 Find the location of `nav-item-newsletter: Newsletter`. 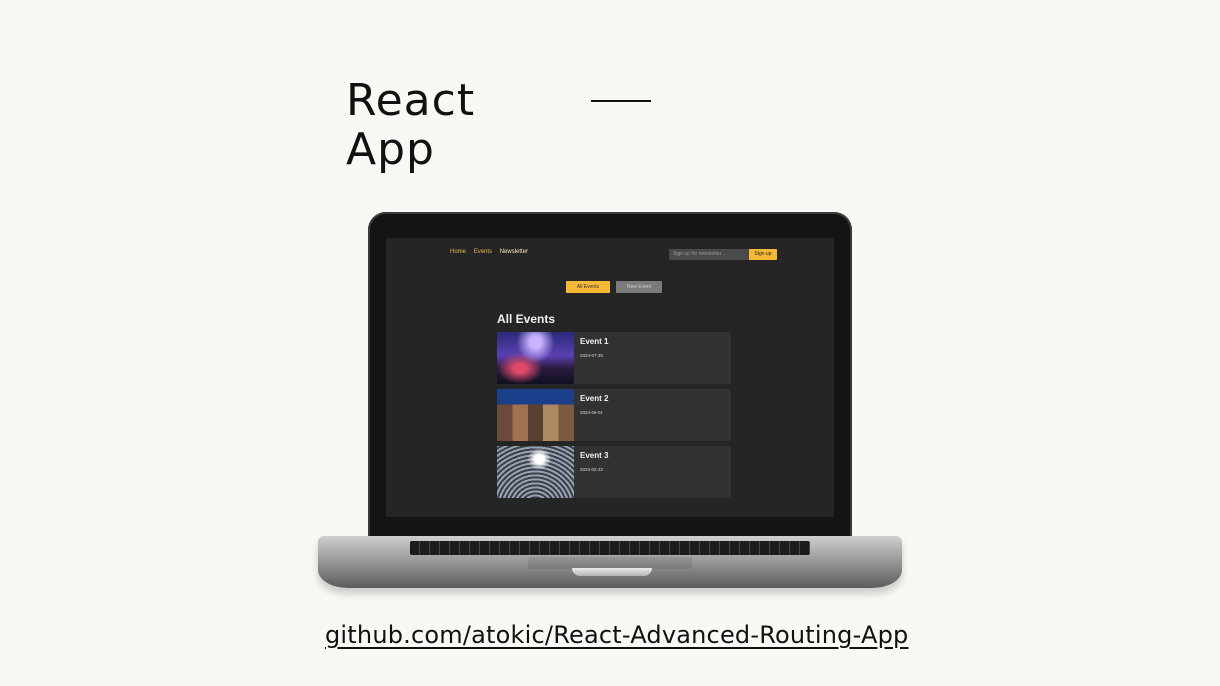

nav-item-newsletter: Newsletter is located at coordinates (514, 252).